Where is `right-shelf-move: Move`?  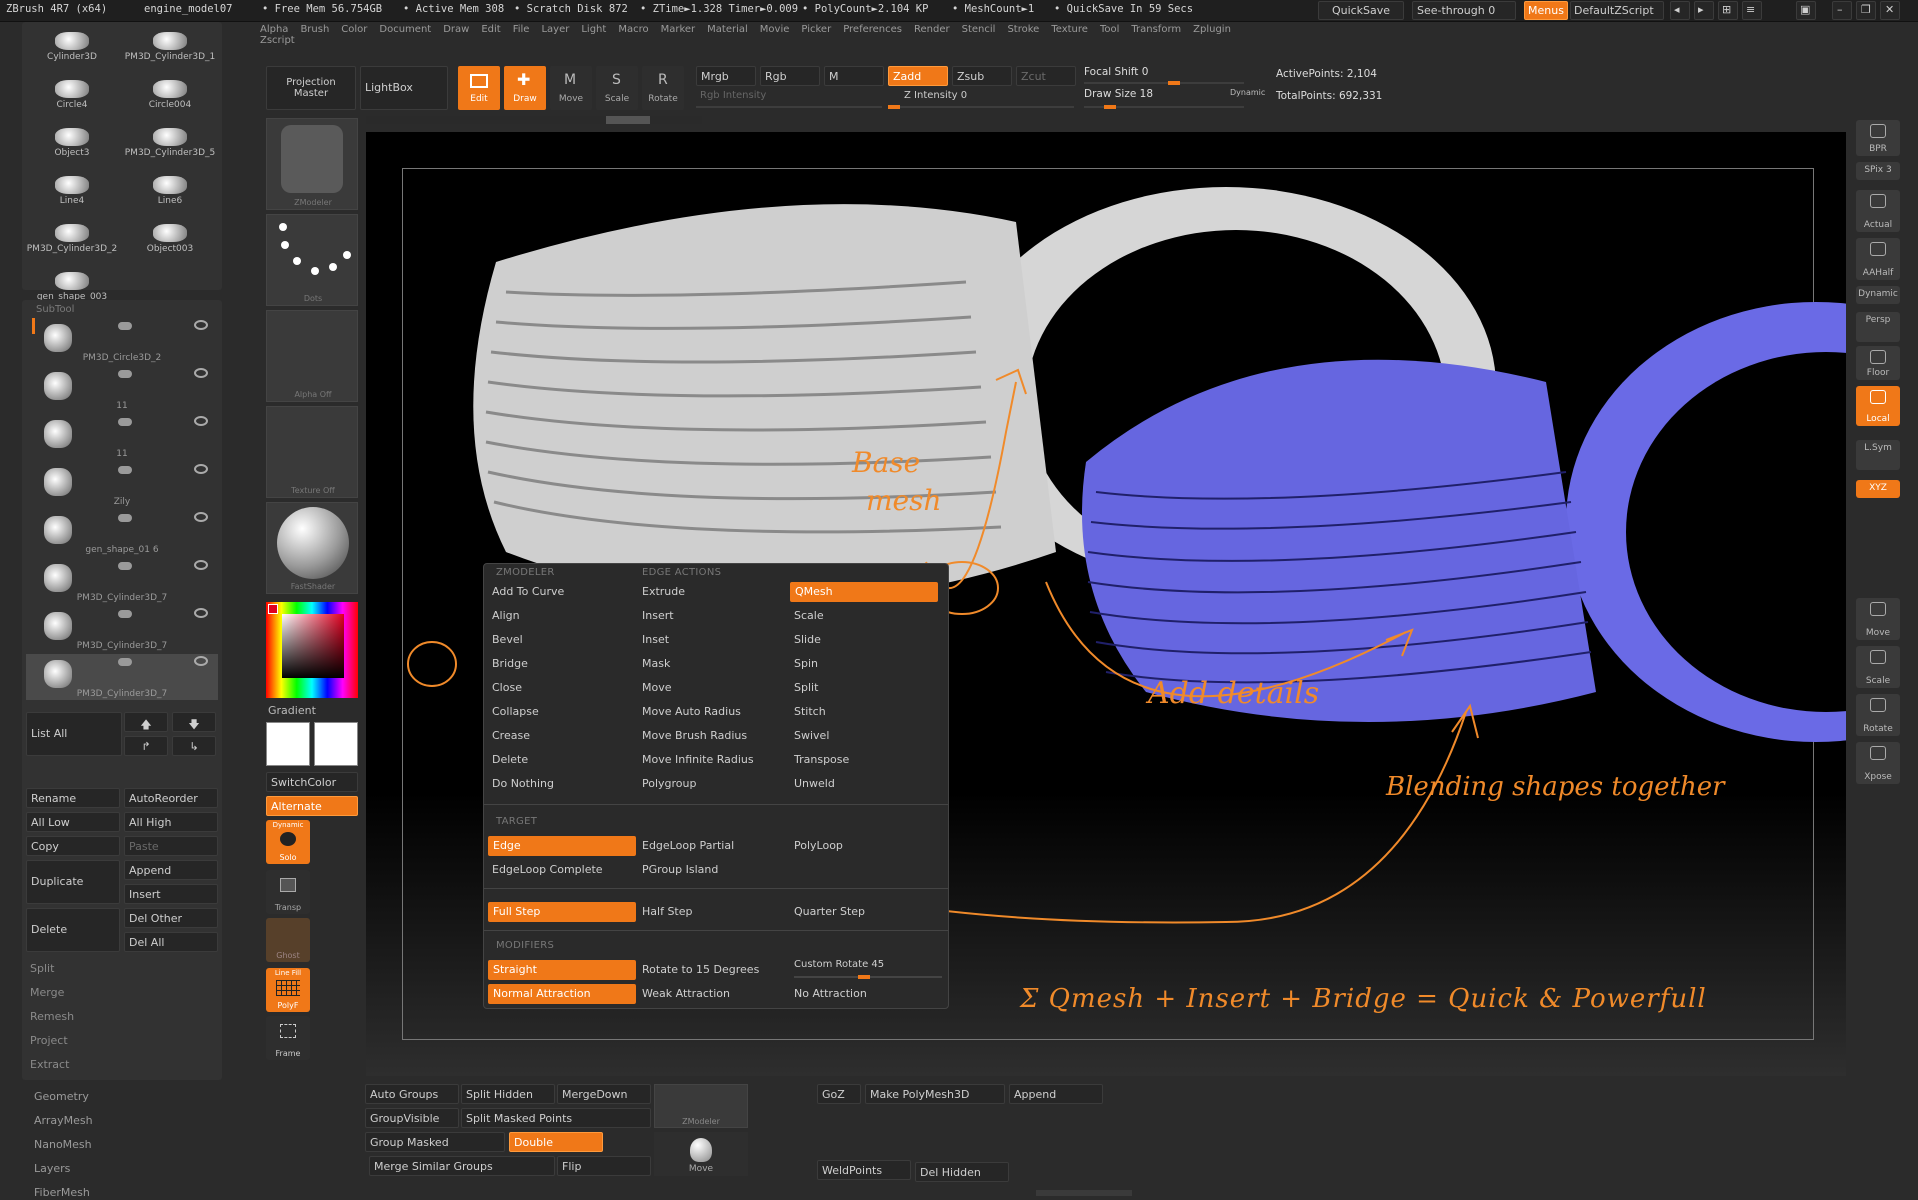 right-shelf-move: Move is located at coordinates (1878, 619).